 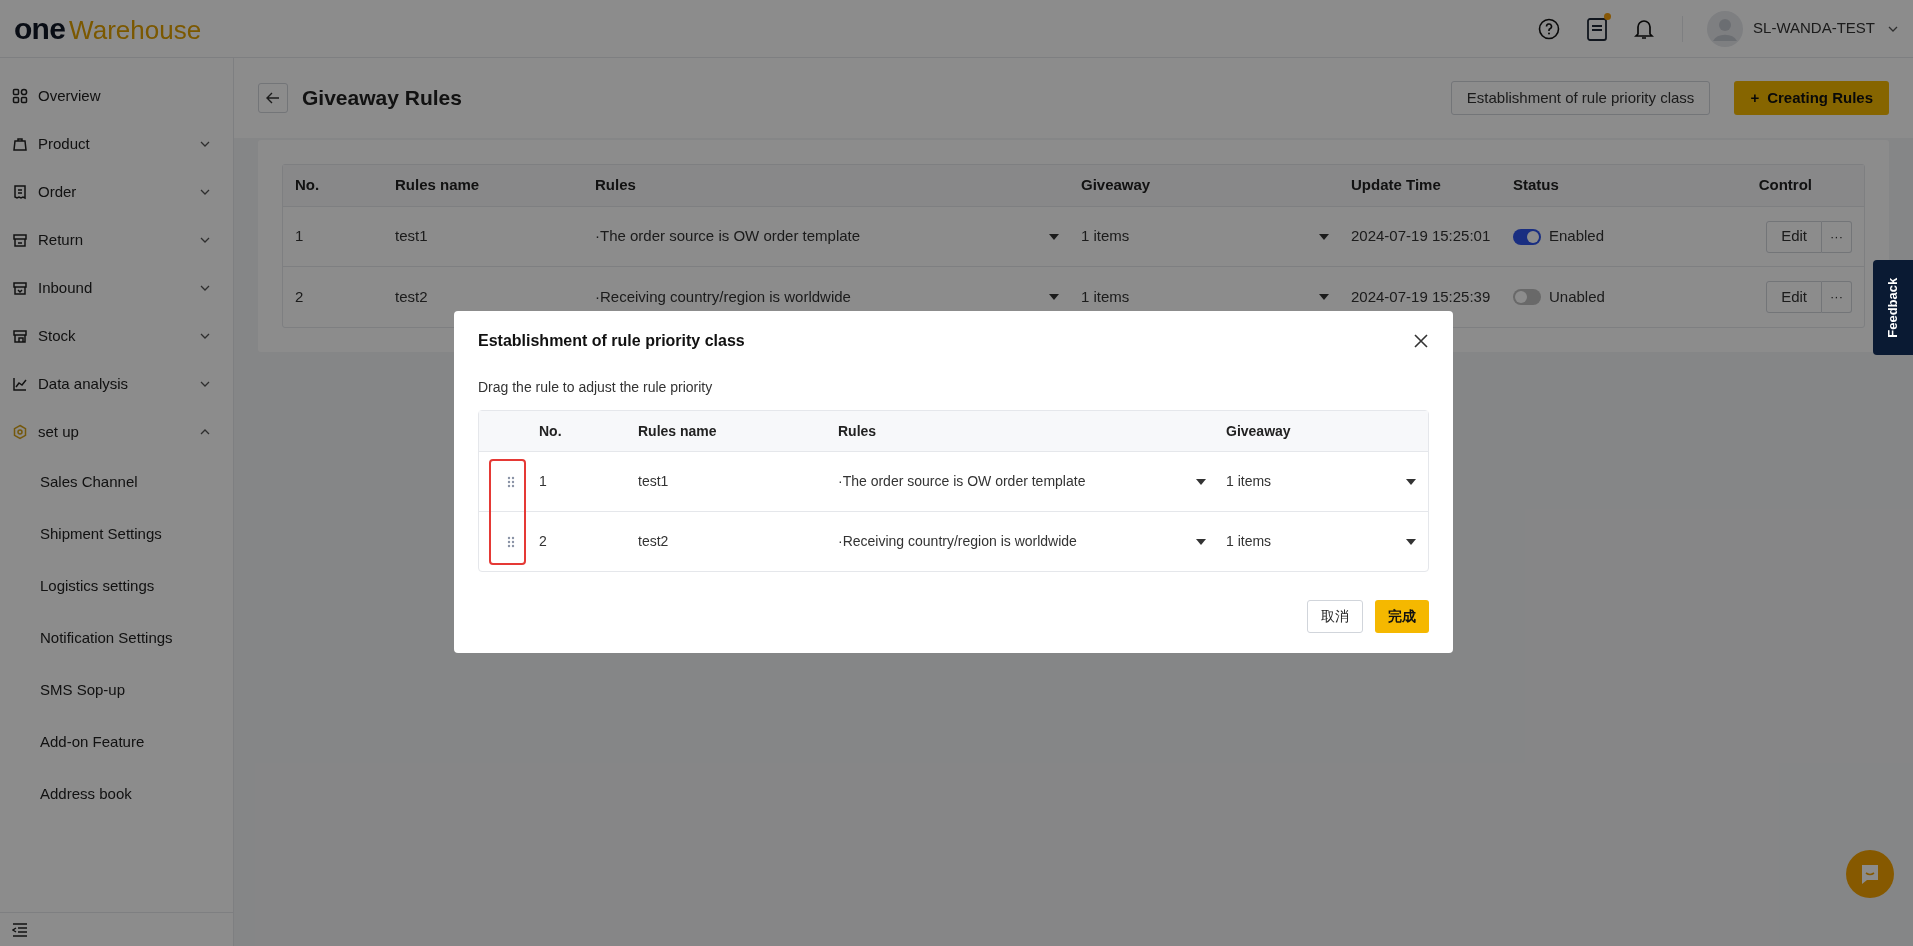 I want to click on create-rules-button: + Creating Rules, so click(x=1811, y=98).